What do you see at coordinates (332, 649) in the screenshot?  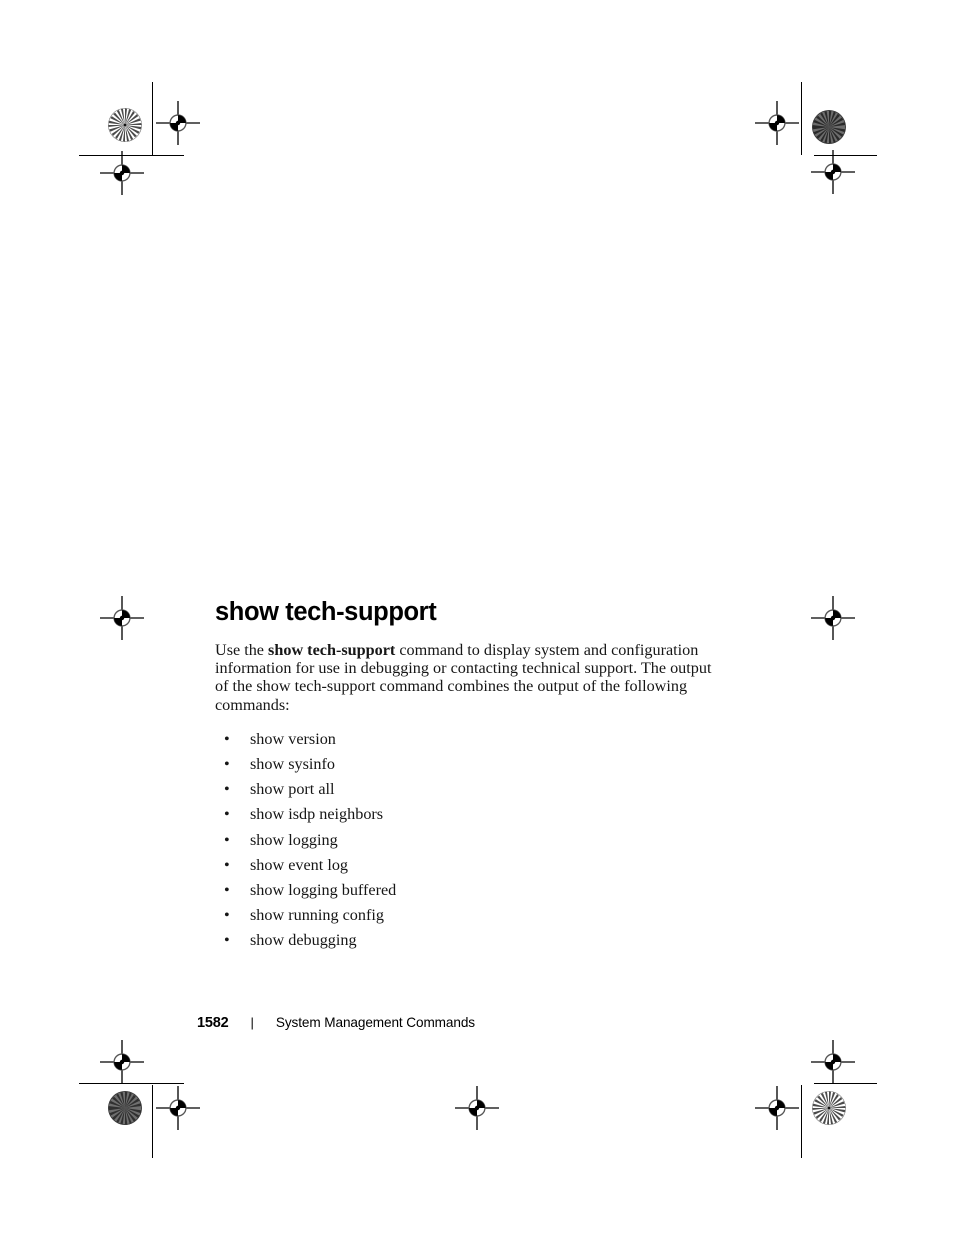 I see `inline-command-name: show tech-support` at bounding box center [332, 649].